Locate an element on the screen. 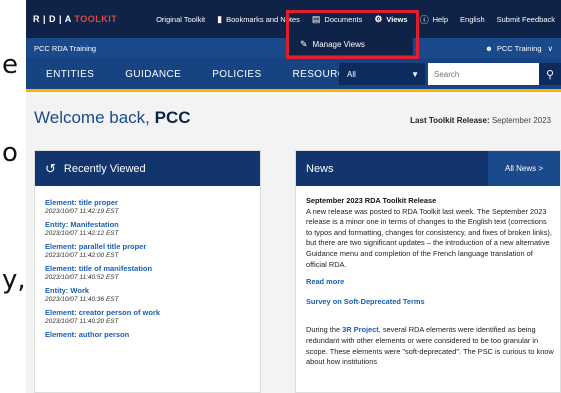  recent-link: Element: author person is located at coordinates (152, 334).